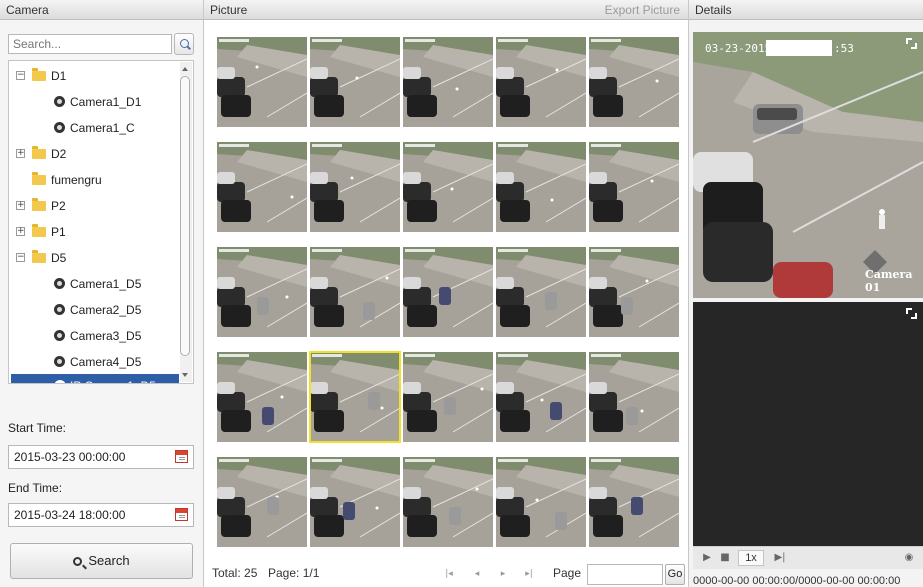  I want to click on tree-group-d2: + D2, so click(95, 154).